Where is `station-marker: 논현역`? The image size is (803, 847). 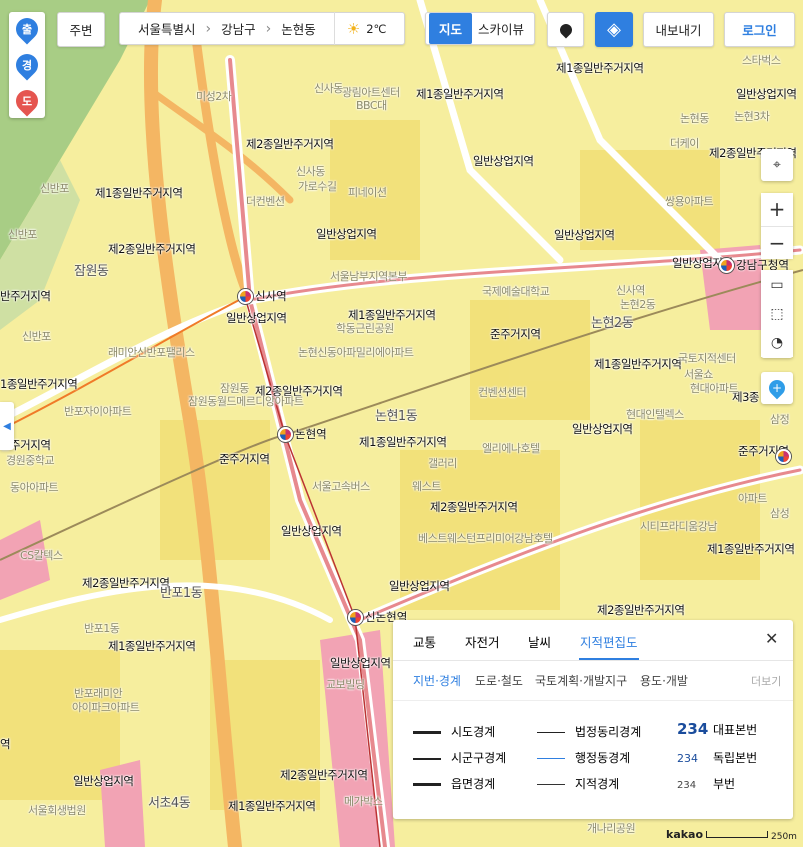 station-marker: 논현역 is located at coordinates (302, 434).